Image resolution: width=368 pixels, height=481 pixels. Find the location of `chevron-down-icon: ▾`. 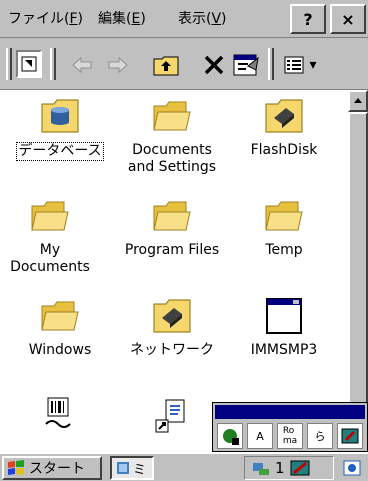

chevron-down-icon: ▾ is located at coordinates (313, 65).